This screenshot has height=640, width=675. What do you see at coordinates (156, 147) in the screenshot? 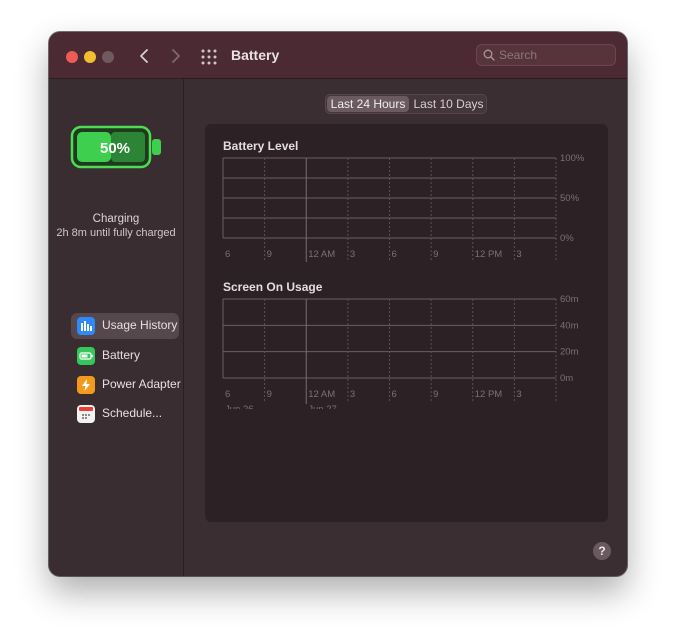
I see `battery-terminal` at bounding box center [156, 147].